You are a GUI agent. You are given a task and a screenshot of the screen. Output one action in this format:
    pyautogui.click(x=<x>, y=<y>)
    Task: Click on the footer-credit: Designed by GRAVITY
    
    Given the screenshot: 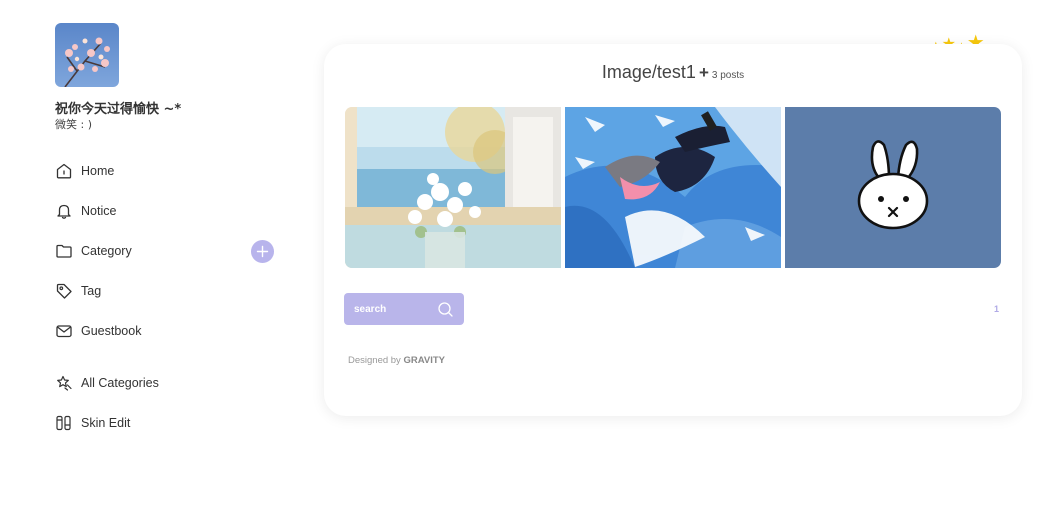 What is the action you would take?
    pyautogui.click(x=396, y=360)
    